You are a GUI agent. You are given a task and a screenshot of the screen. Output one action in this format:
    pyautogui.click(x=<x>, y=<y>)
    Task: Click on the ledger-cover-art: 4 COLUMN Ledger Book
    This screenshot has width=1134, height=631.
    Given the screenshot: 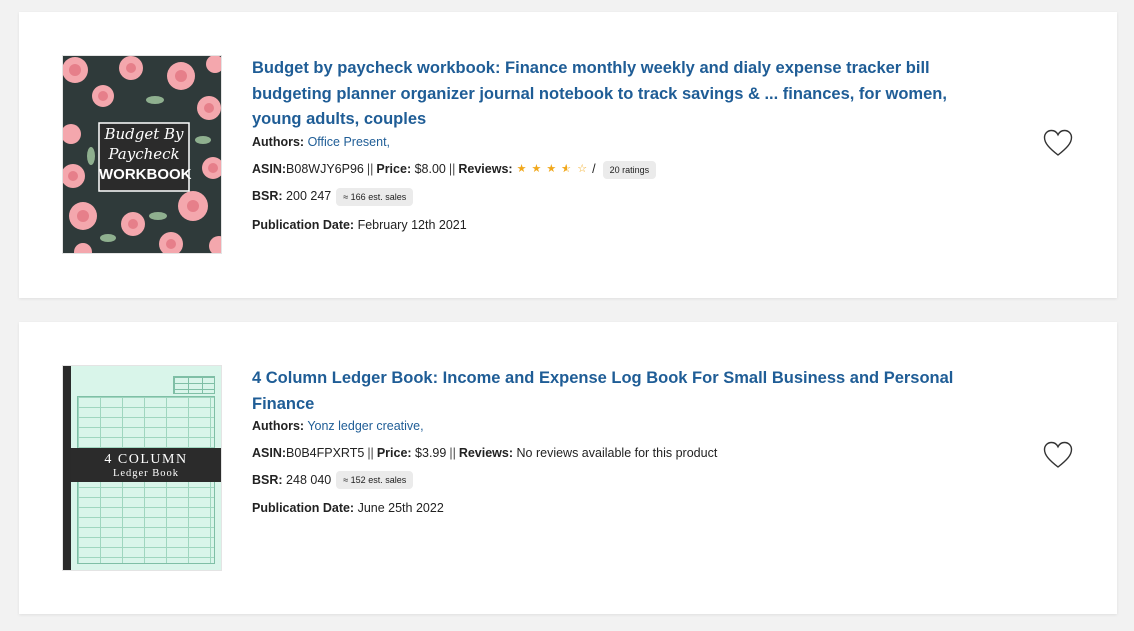 What is the action you would take?
    pyautogui.click(x=142, y=468)
    